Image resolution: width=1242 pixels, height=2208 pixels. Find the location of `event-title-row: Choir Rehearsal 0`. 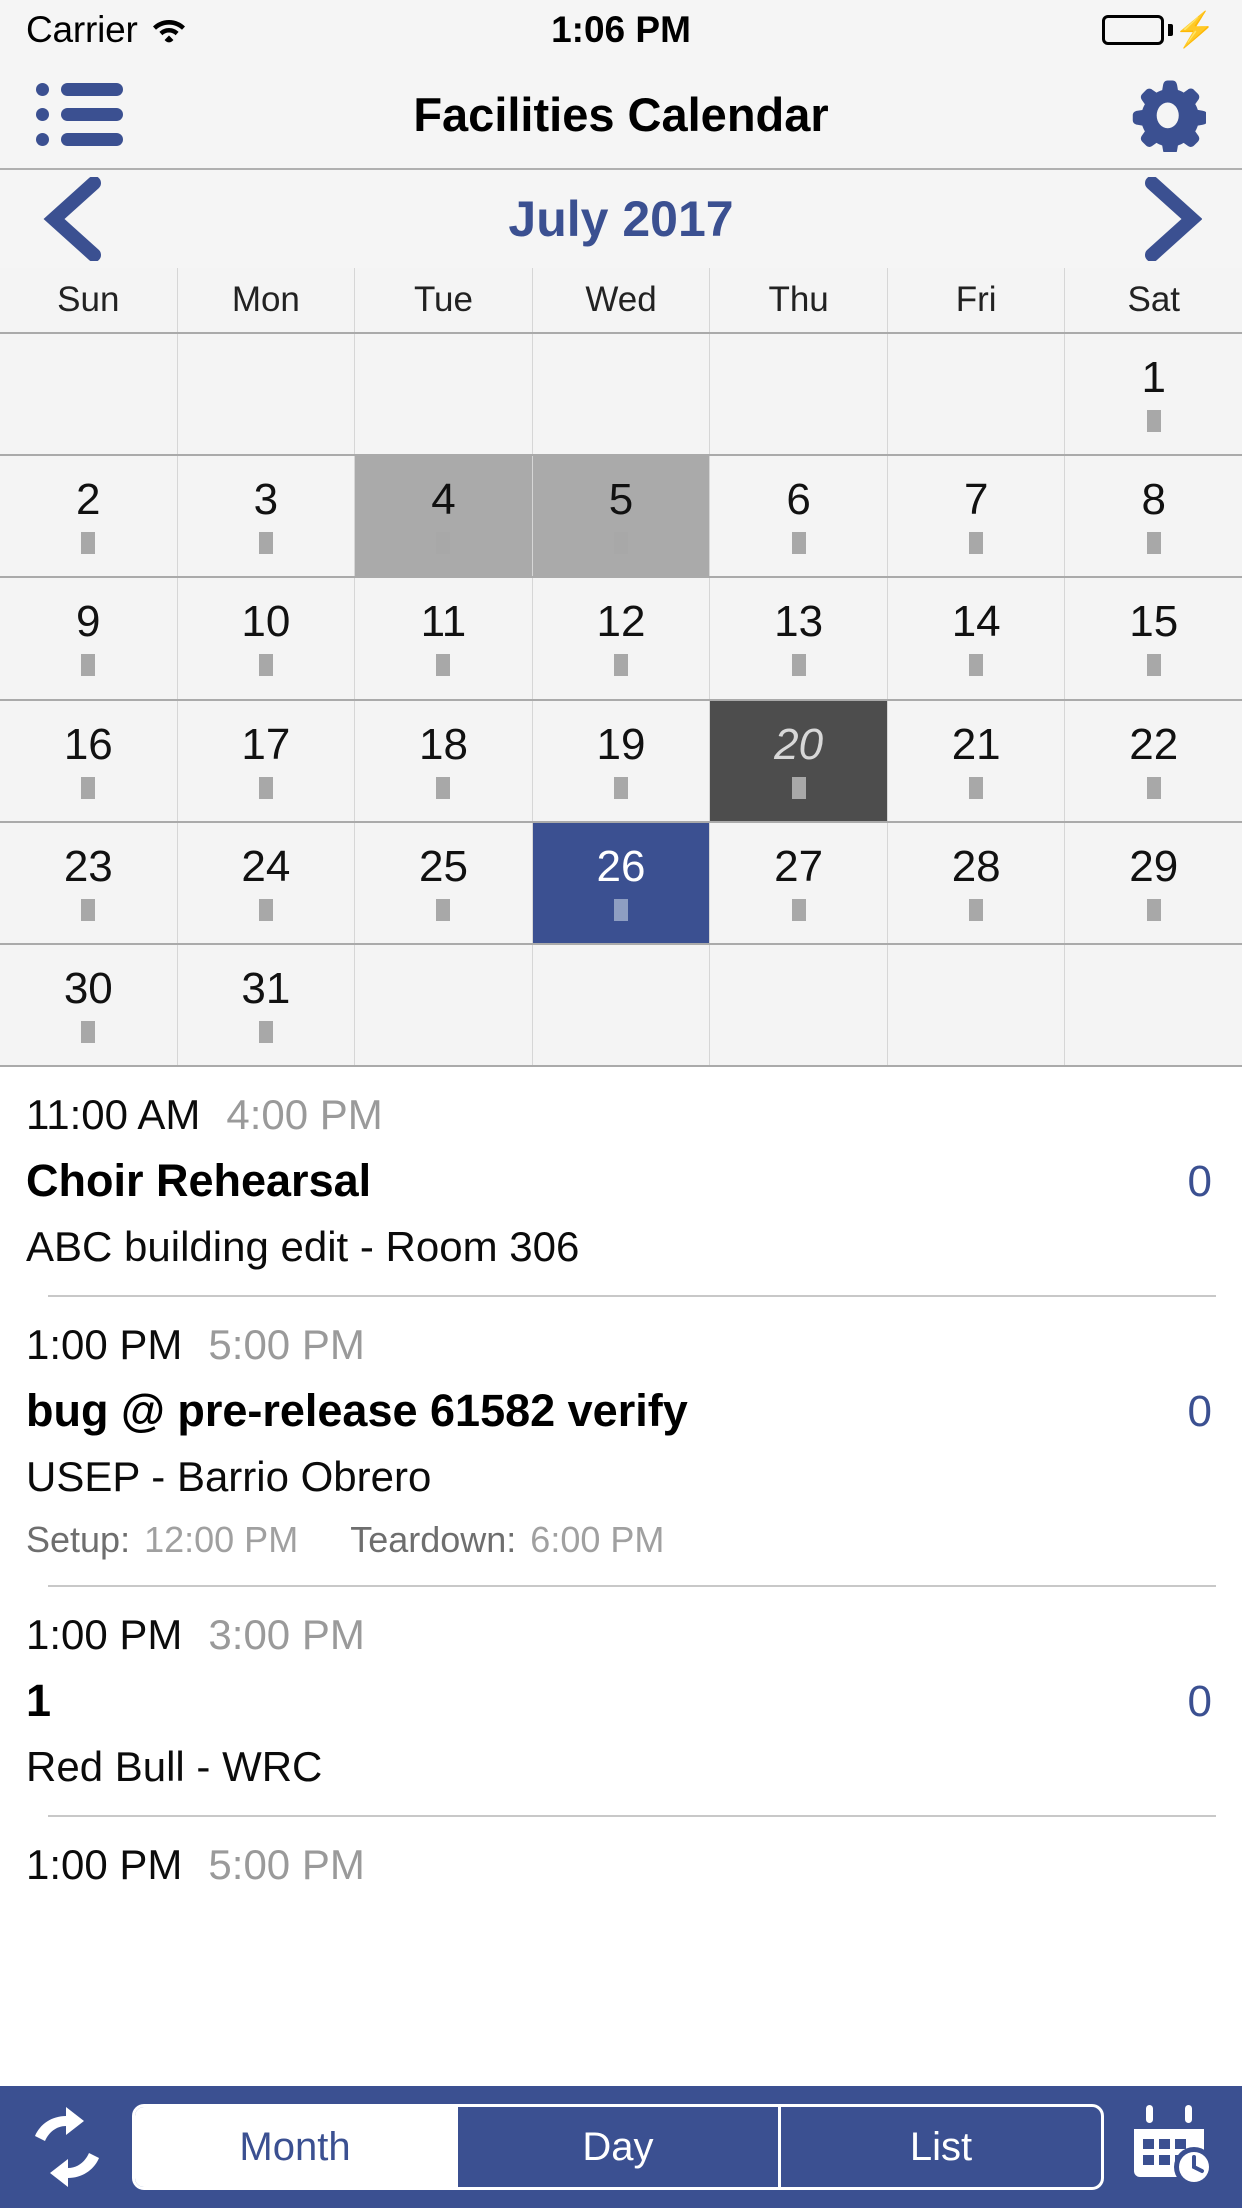

event-title-row: Choir Rehearsal 0 is located at coordinates (621, 1181).